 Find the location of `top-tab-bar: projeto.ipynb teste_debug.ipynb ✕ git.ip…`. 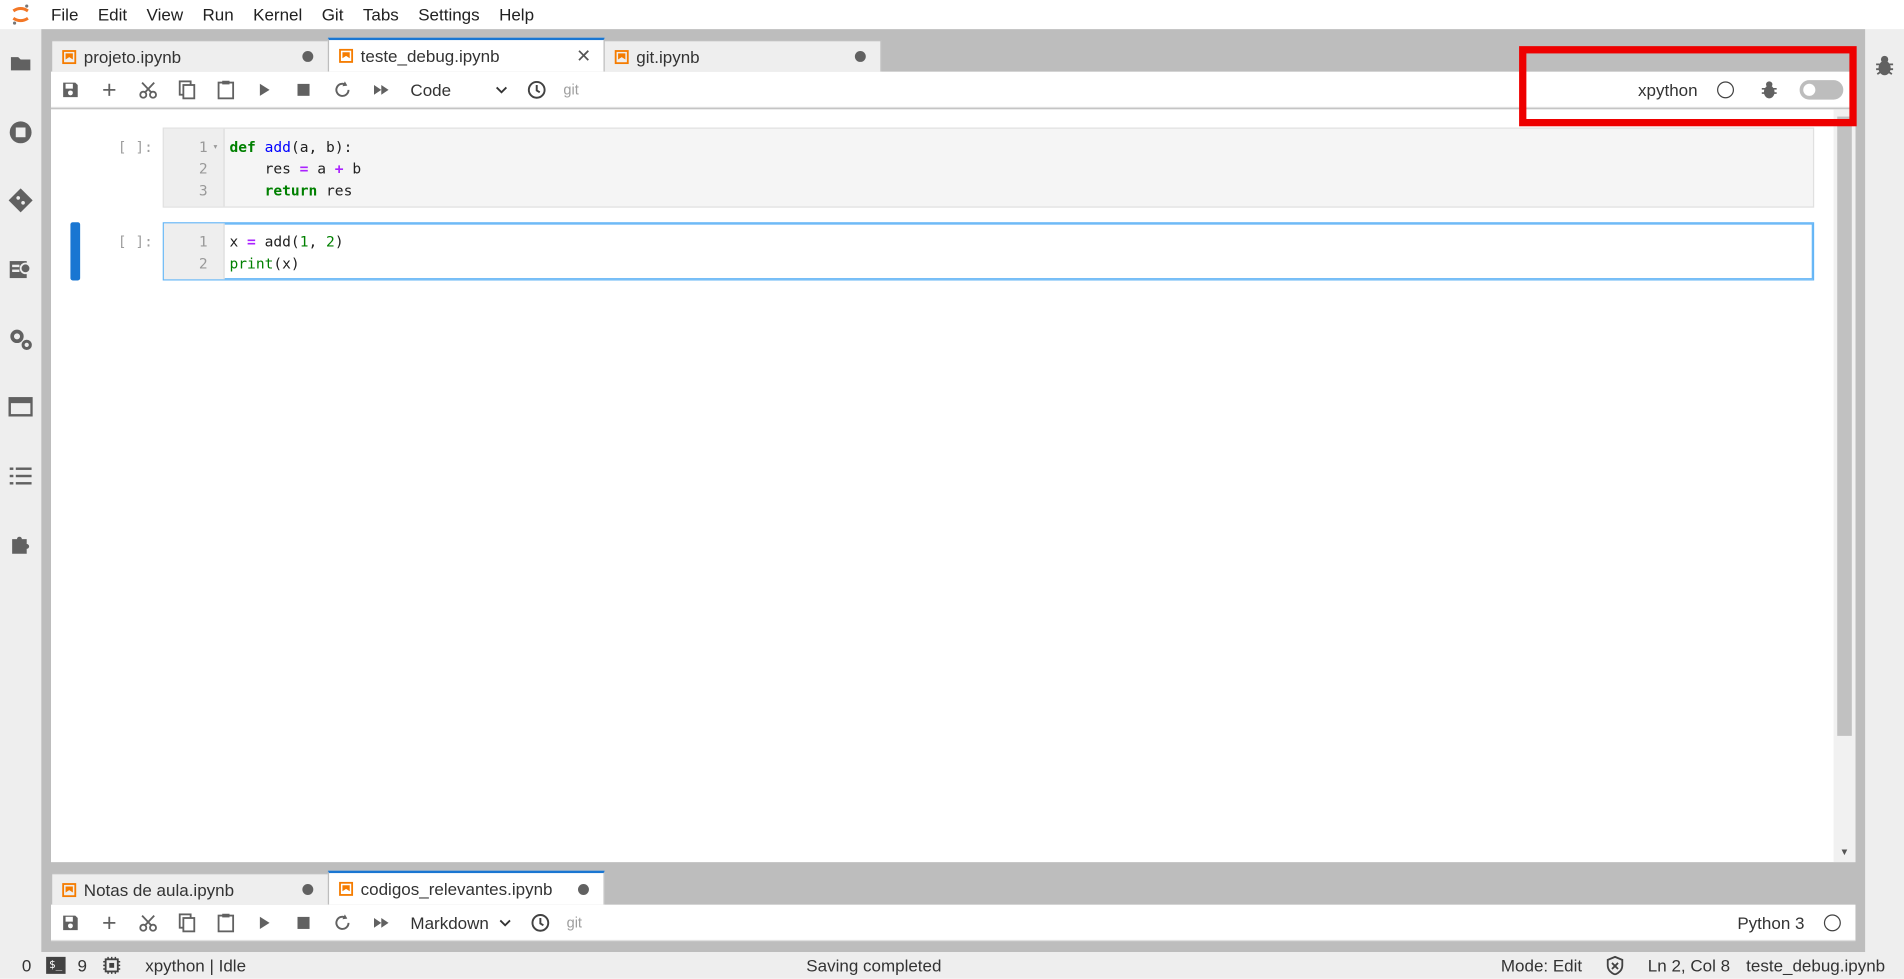

top-tab-bar: projeto.ipynb teste_debug.ipynb ✕ git.ip… is located at coordinates (466, 54).